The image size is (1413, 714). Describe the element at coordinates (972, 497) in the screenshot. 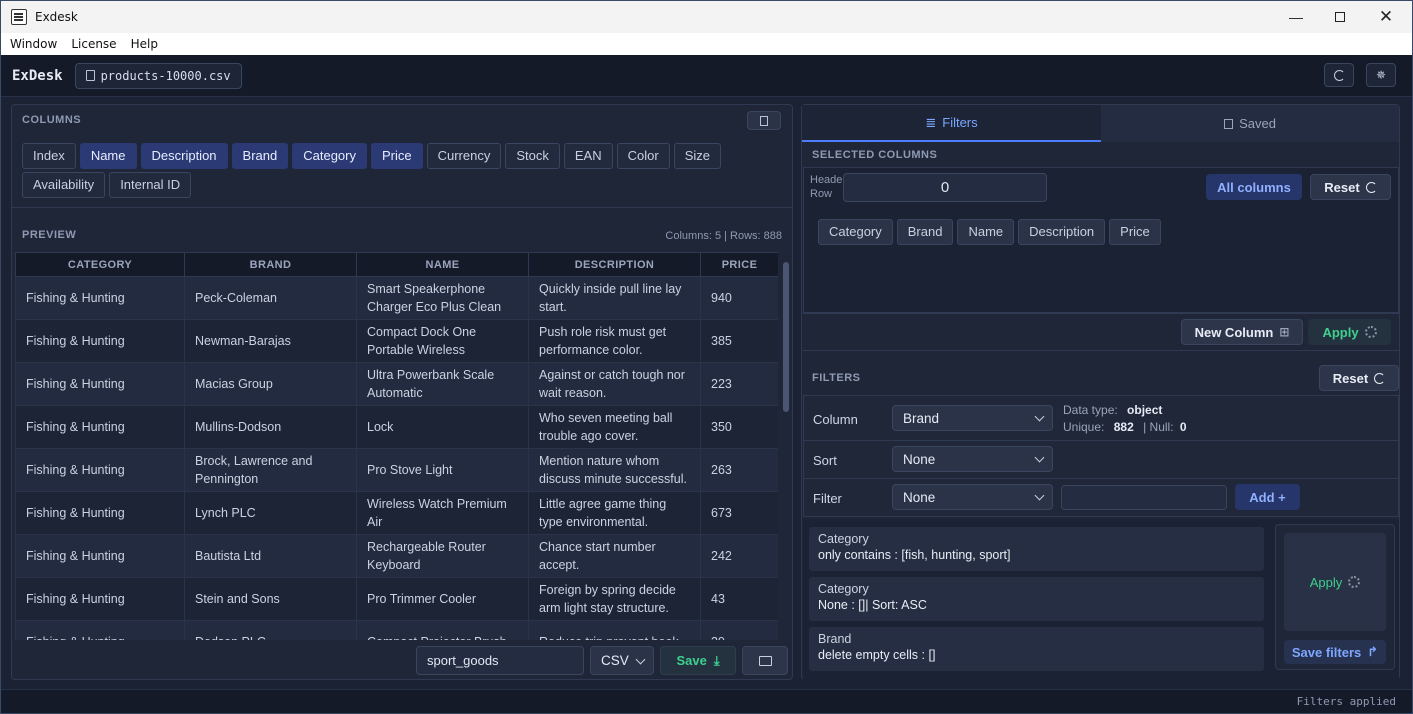

I see `filter-select: None` at that location.